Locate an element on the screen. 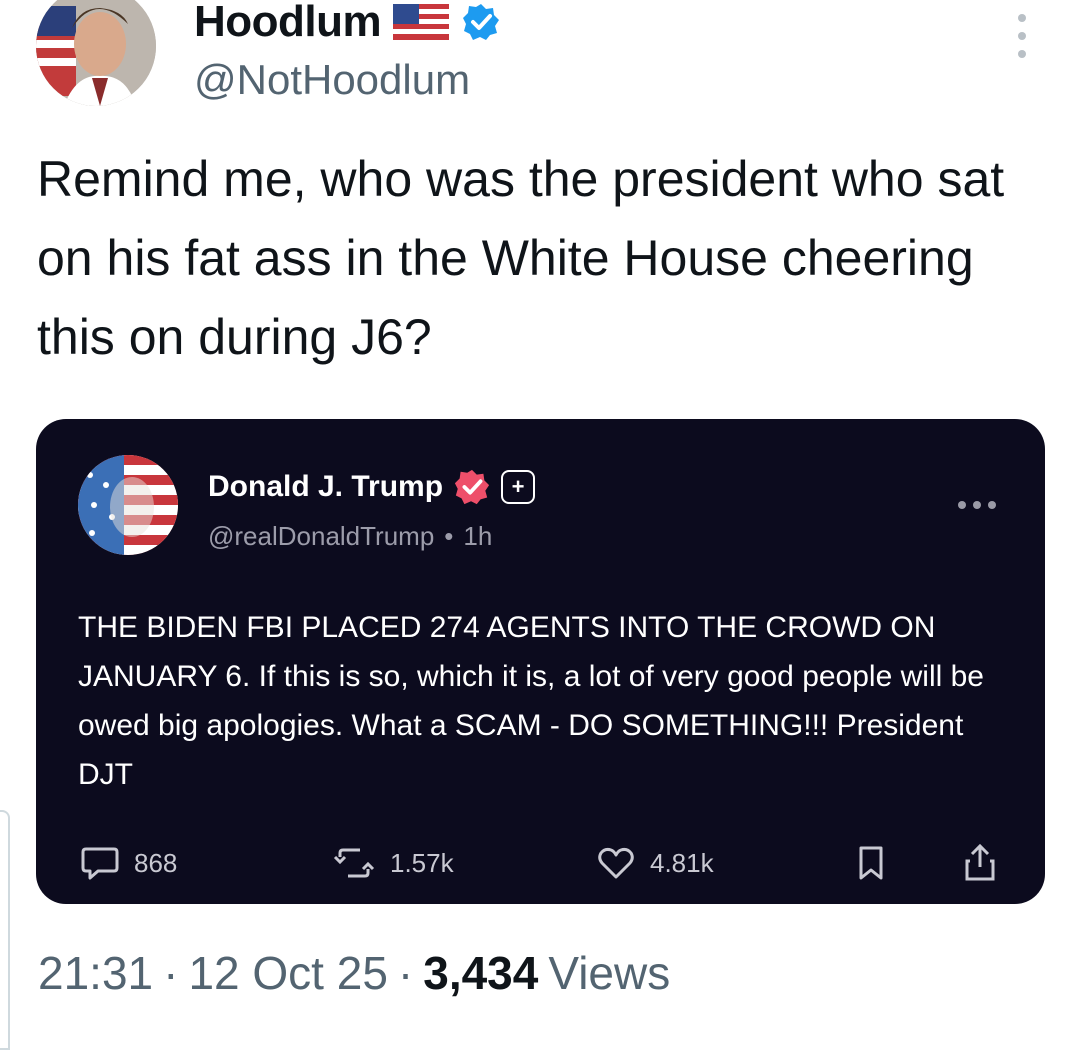 The width and height of the screenshot is (1080, 1050). embed-share-action is located at coordinates (980, 863).